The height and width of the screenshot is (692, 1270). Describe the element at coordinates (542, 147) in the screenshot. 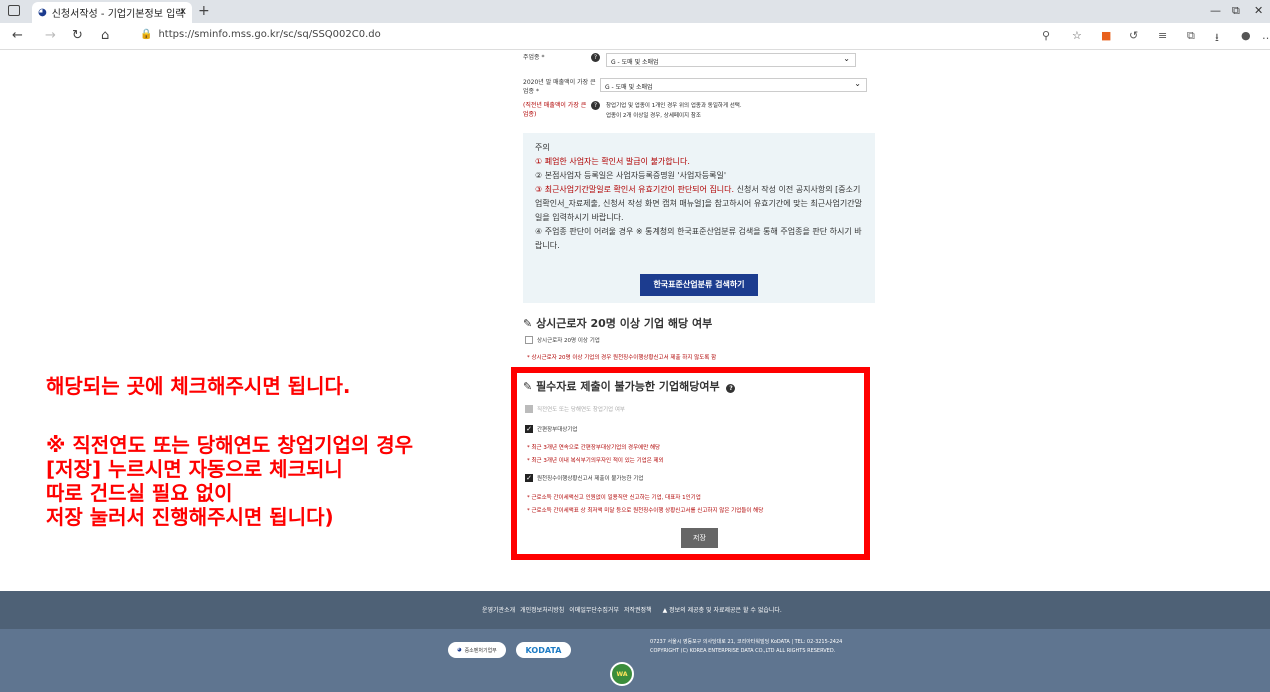

I see `notice-heading: 주의` at that location.